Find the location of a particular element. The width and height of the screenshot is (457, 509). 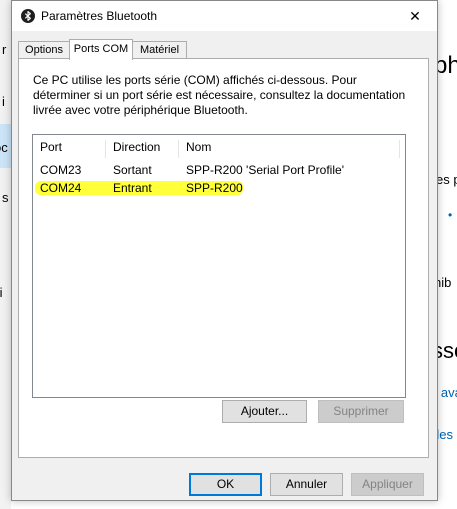

list-header: Port Direction Nom is located at coordinates (219, 149).